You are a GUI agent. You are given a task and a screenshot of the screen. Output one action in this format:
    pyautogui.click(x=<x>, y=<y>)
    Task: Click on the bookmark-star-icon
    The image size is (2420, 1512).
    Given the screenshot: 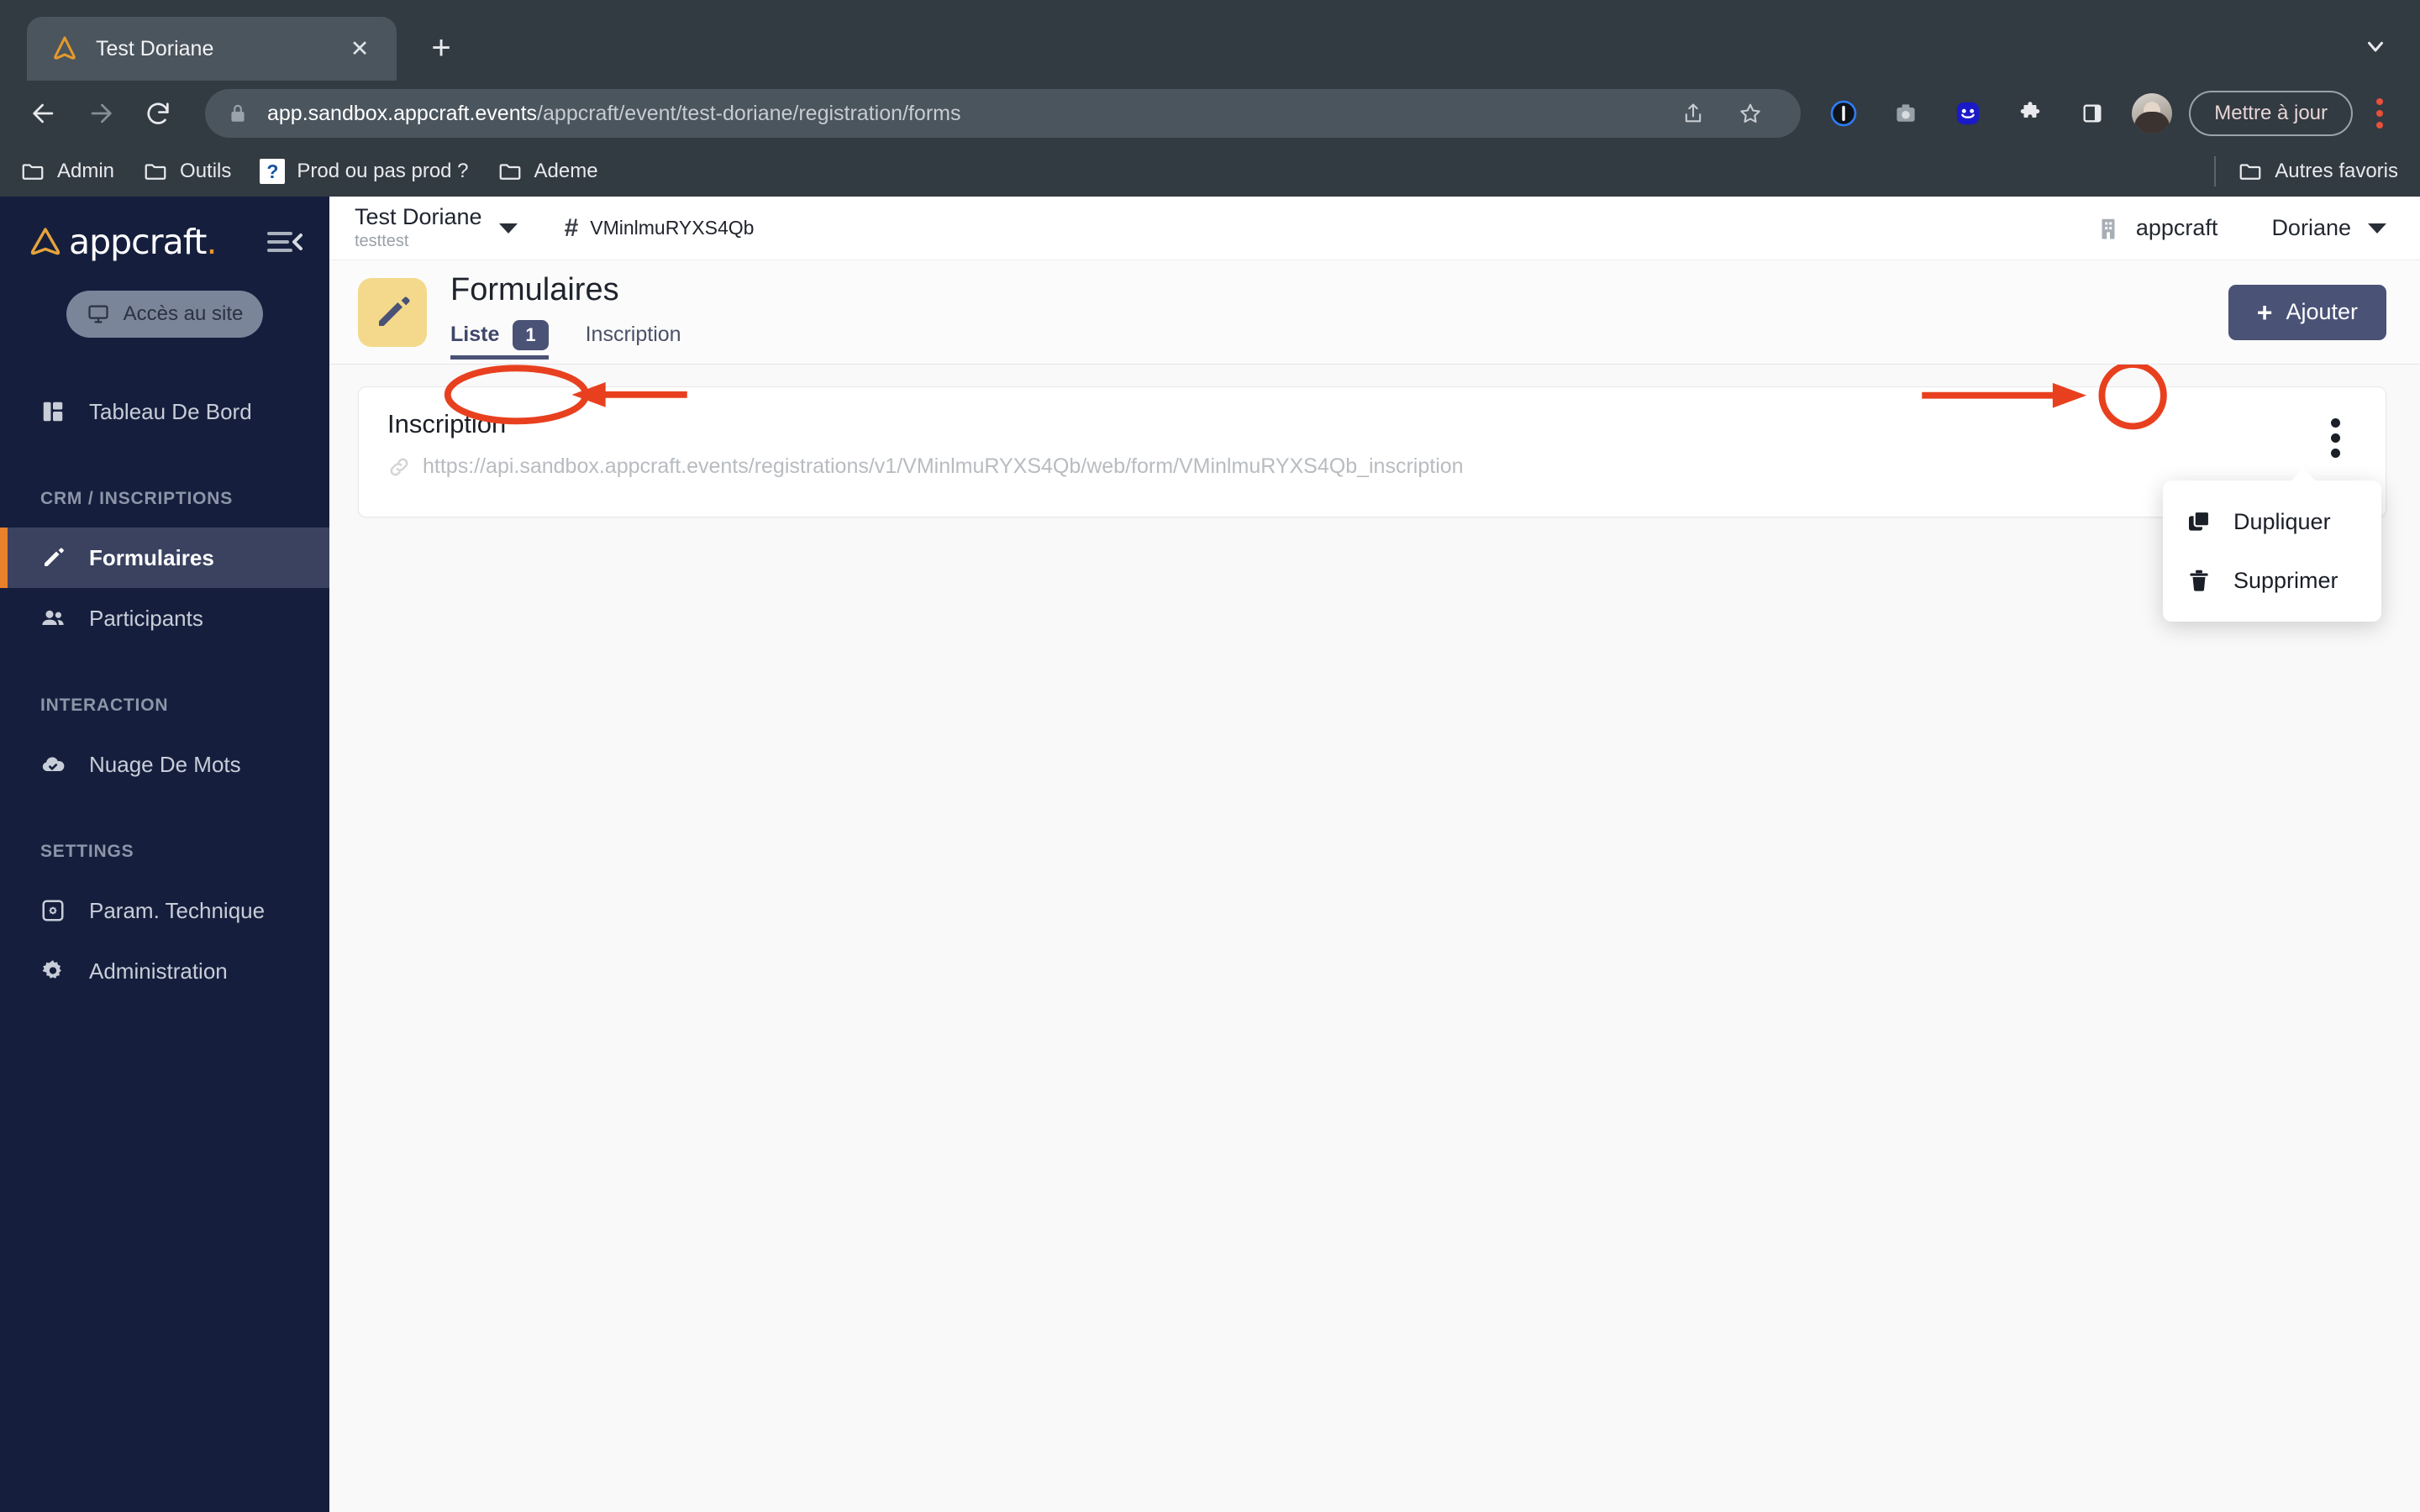 What is the action you would take?
    pyautogui.click(x=1750, y=113)
    